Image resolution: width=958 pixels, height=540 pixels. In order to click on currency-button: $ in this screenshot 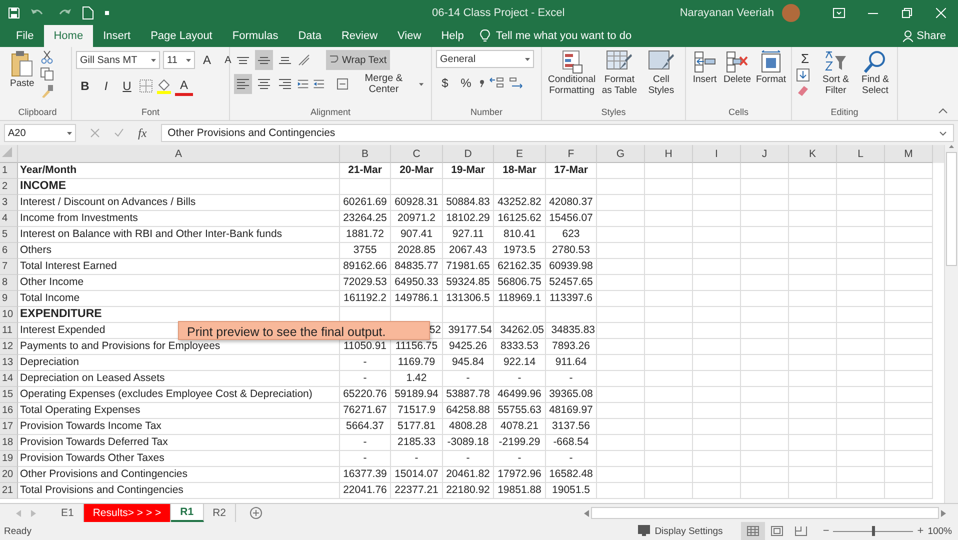, I will do `click(445, 83)`.